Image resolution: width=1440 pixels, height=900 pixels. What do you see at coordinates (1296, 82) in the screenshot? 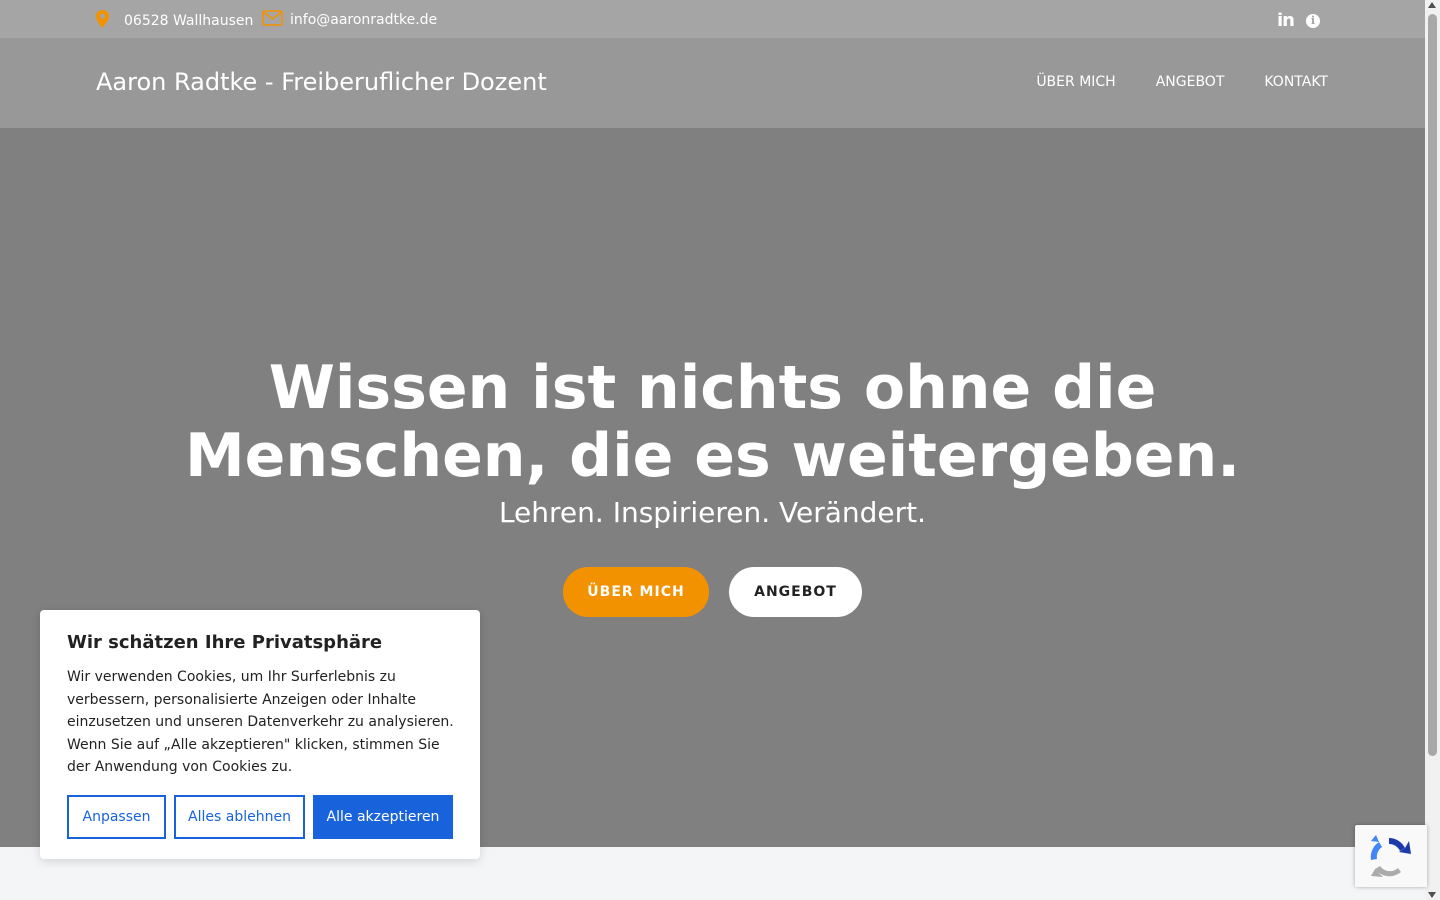
I see `nav-item-kontakt: KONTAKT` at bounding box center [1296, 82].